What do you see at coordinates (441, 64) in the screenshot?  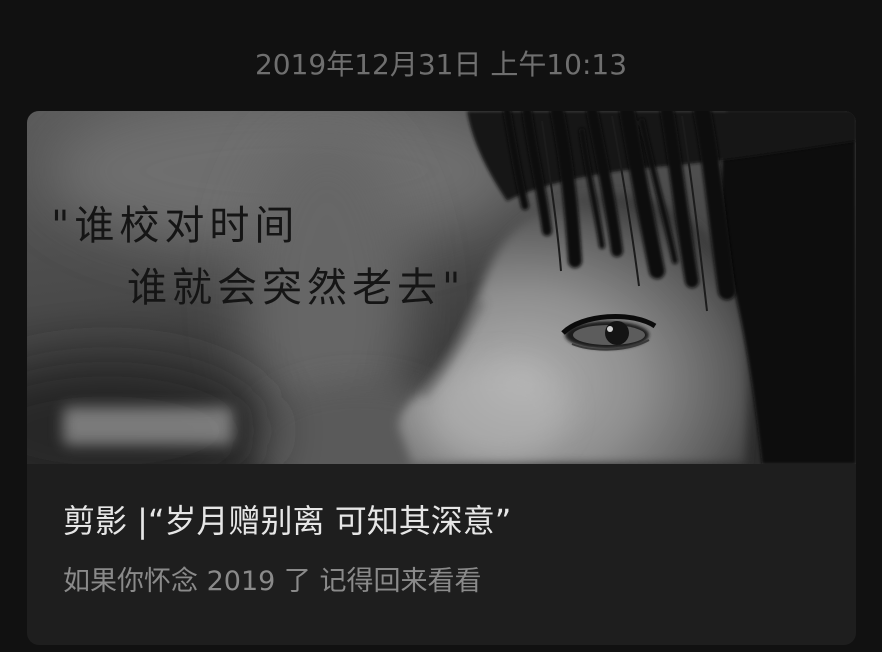 I see `message-timestamp: 2019年12月31日 上午10:13` at bounding box center [441, 64].